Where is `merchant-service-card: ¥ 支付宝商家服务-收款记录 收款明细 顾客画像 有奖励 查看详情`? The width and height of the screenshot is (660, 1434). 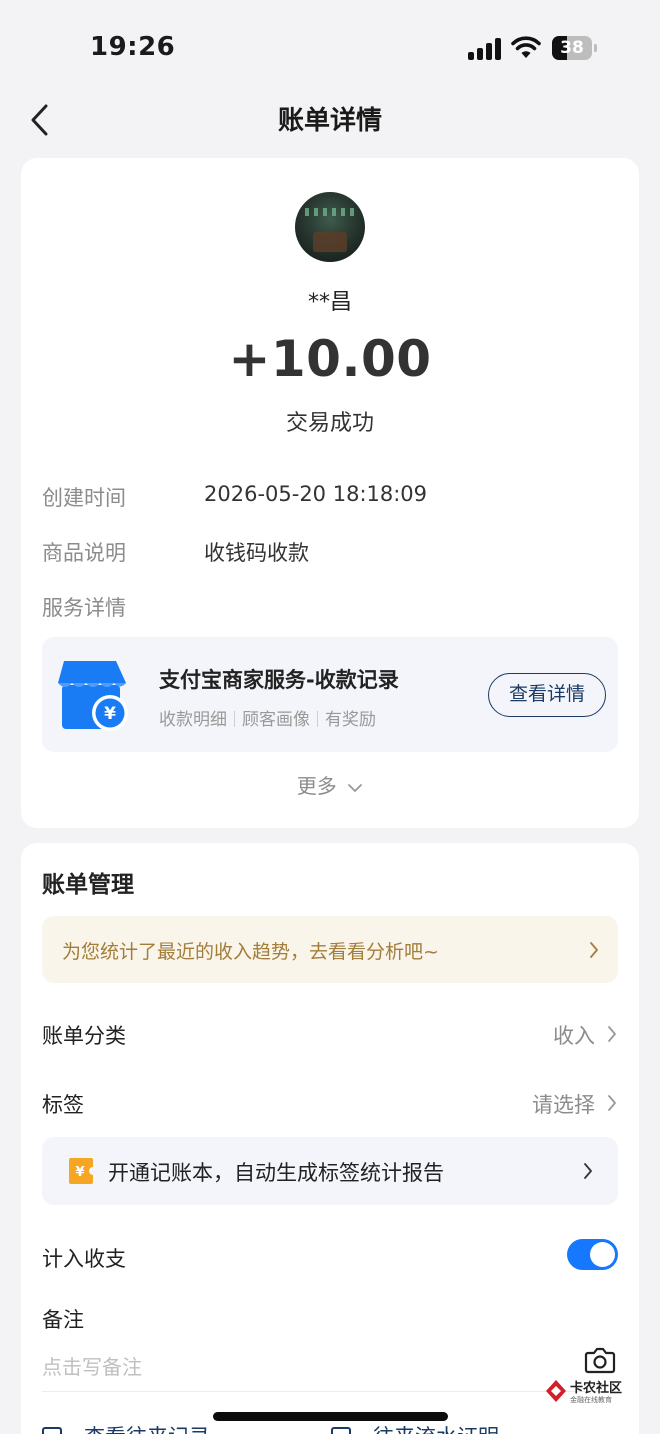
merchant-service-card: ¥ 支付宝商家服务-收款记录 收款明细 顾客画像 有奖励 查看详情 is located at coordinates (330, 694).